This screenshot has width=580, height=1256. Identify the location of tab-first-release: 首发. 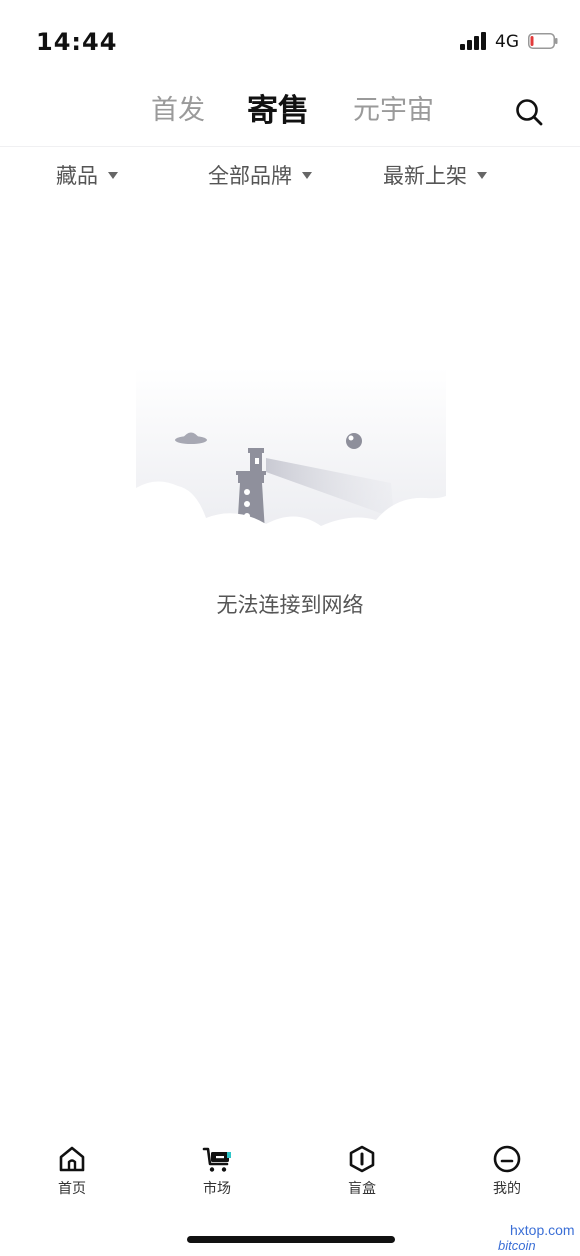
(178, 107).